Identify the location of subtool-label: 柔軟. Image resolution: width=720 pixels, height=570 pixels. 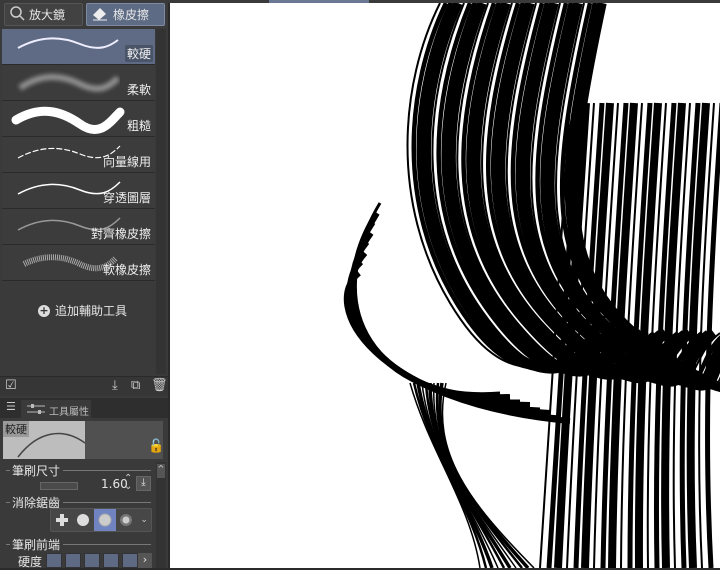
(138, 90).